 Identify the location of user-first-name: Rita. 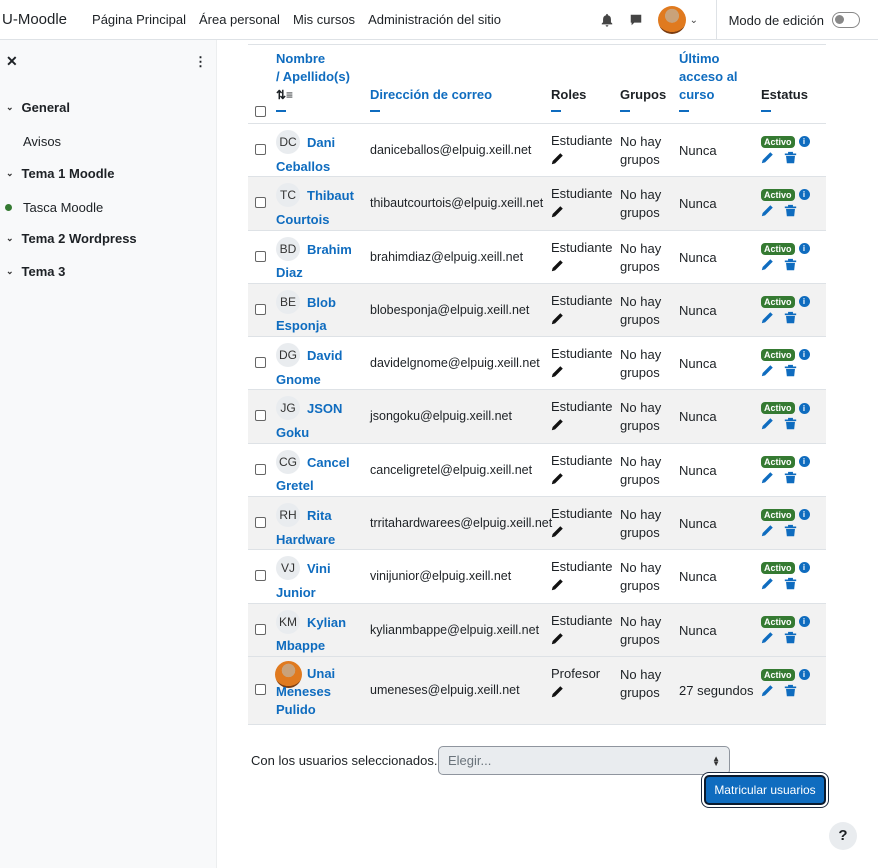
(319, 515).